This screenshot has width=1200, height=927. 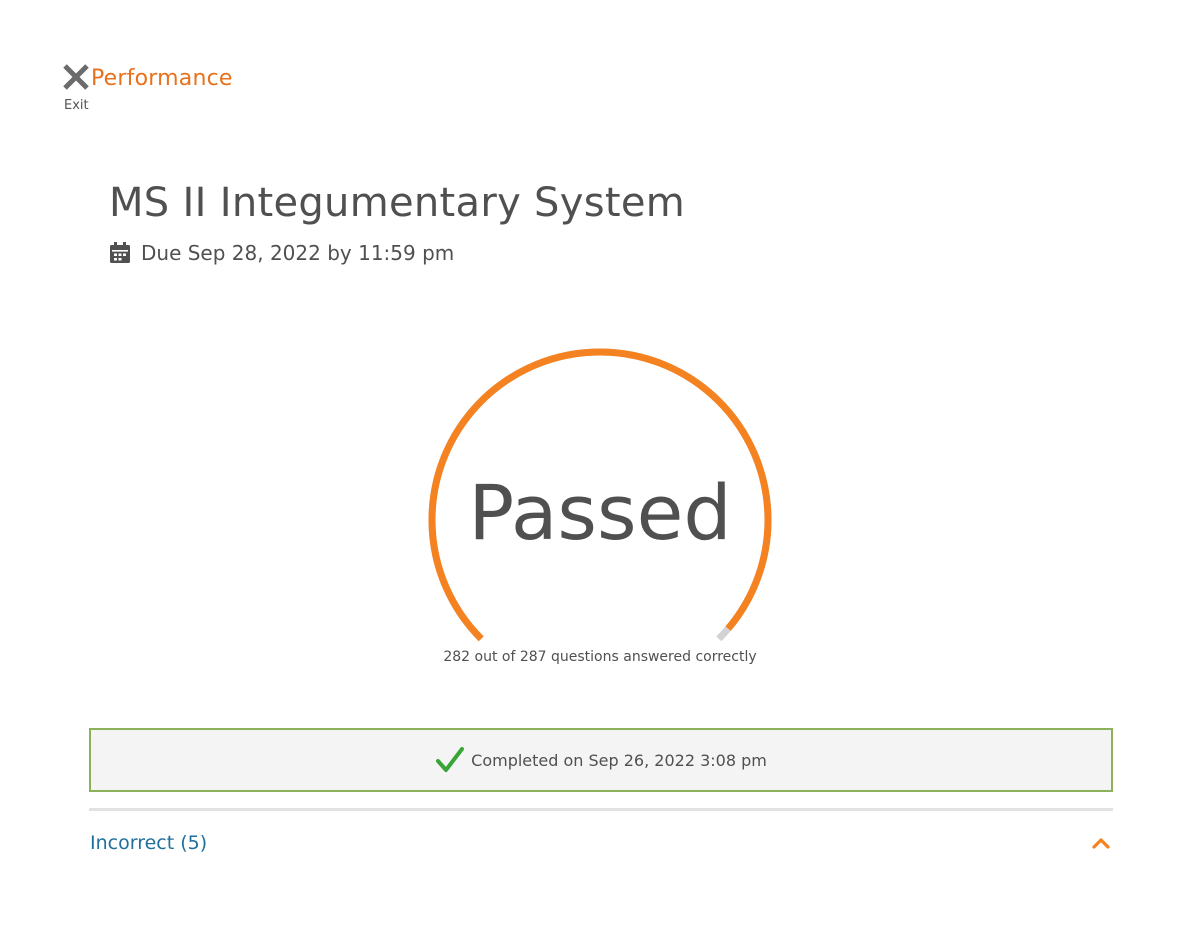 I want to click on score-gauge: Passed, so click(x=600, y=495).